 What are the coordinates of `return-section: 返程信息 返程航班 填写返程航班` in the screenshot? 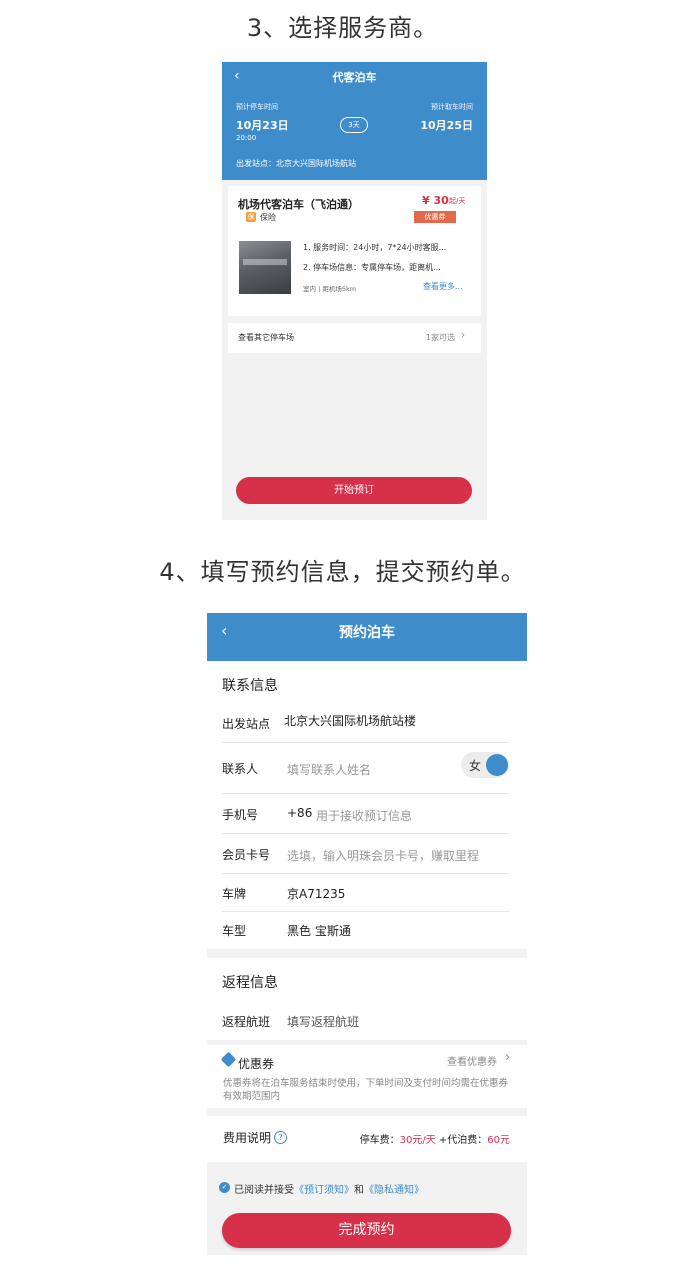 It's located at (367, 999).